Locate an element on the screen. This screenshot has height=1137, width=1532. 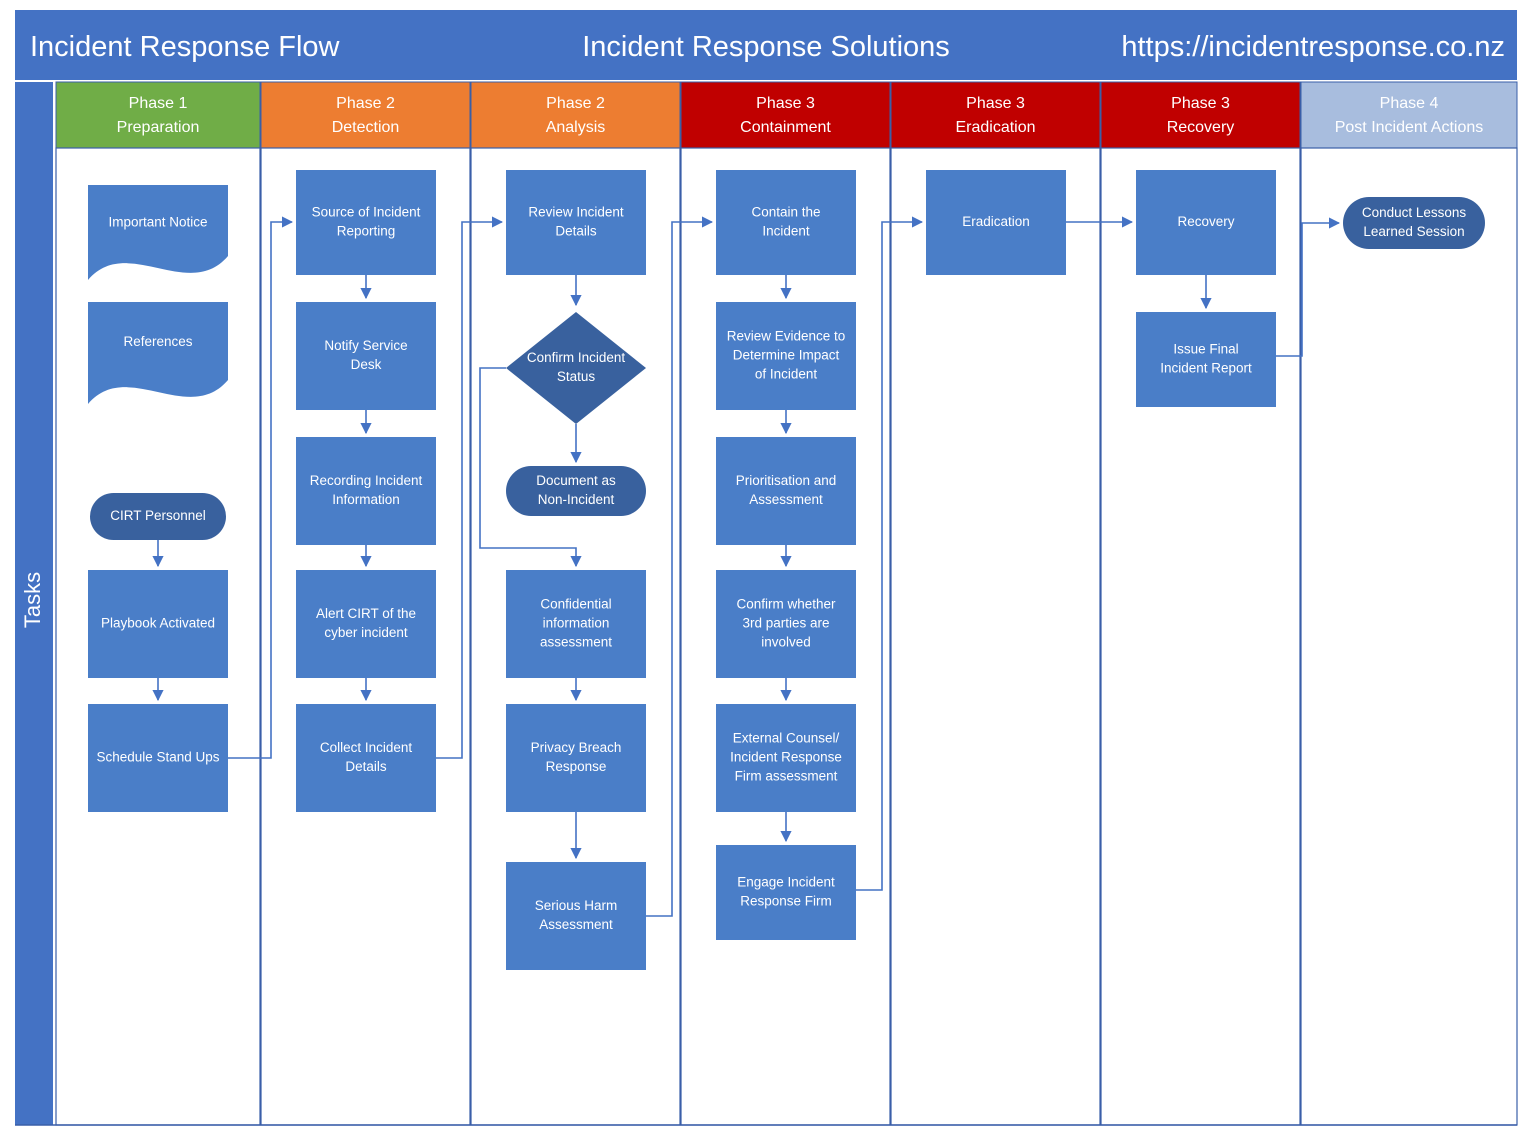
phase-header-line1-phase-3-containment: Phase 3 is located at coordinates (785, 103).